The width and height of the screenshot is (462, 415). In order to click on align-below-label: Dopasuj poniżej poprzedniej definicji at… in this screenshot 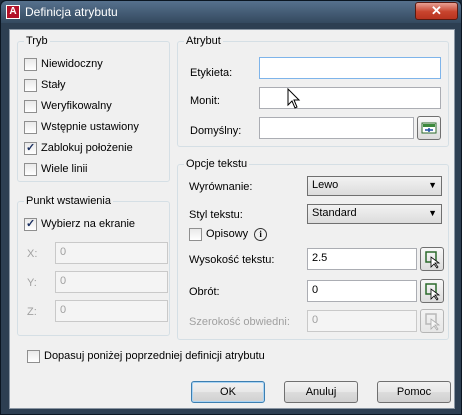, I will do `click(154, 356)`.